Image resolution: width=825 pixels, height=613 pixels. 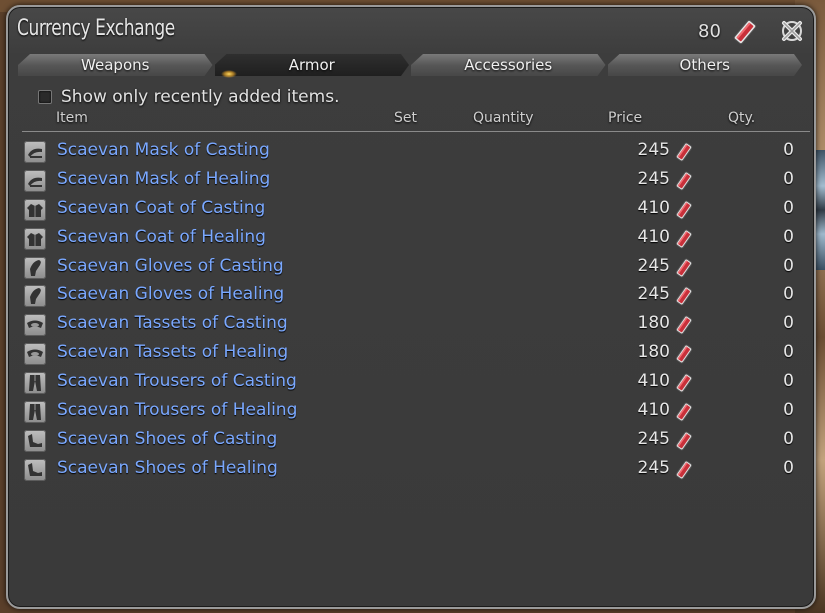 I want to click on column-header-price: Price, so click(x=625, y=118).